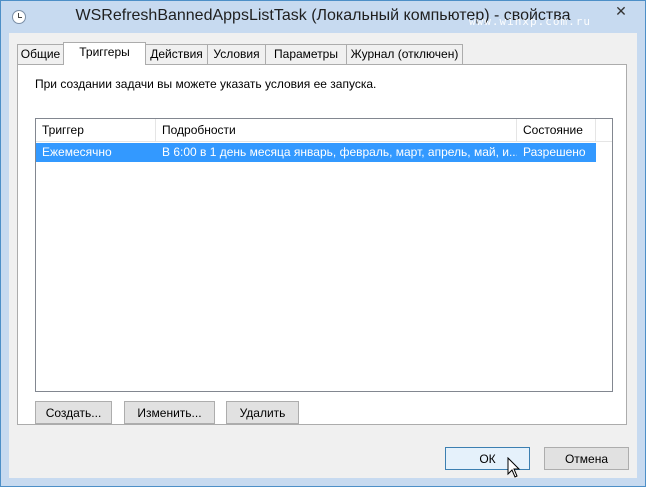 This screenshot has width=646, height=487. I want to click on tab-conditions: Условия, so click(236, 54).